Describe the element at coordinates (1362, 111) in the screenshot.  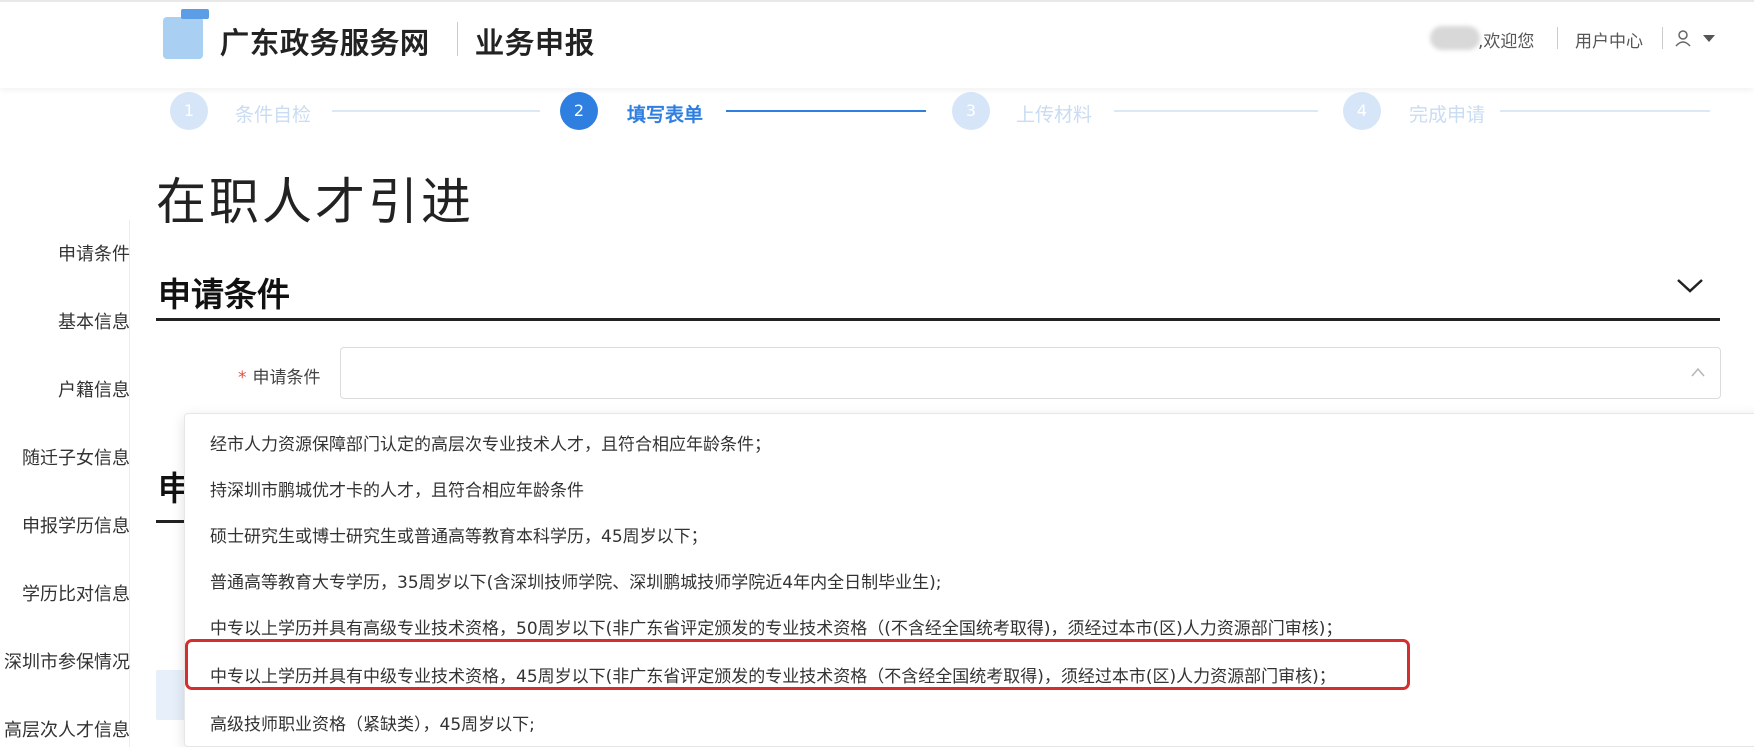
I see `step-number: 4` at that location.